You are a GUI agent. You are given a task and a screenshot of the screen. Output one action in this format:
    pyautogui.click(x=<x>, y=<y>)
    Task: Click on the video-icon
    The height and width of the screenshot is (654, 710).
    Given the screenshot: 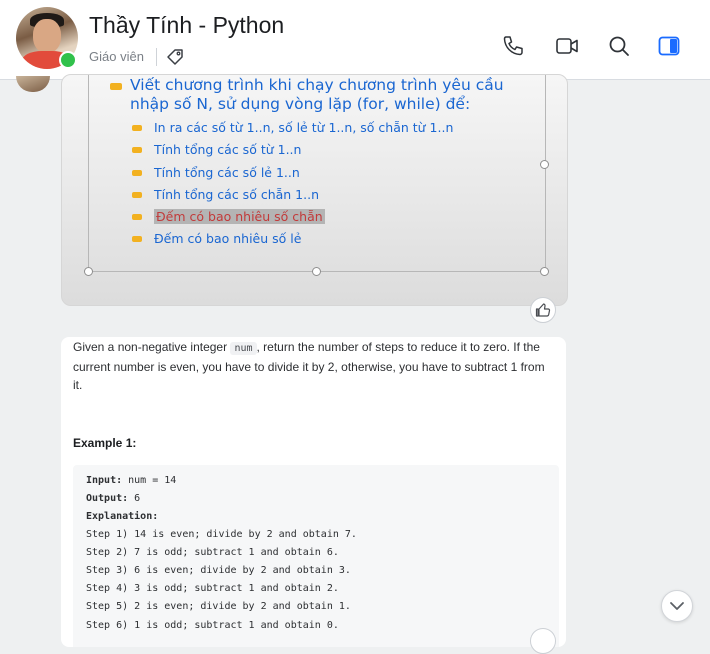 What is the action you would take?
    pyautogui.click(x=567, y=46)
    